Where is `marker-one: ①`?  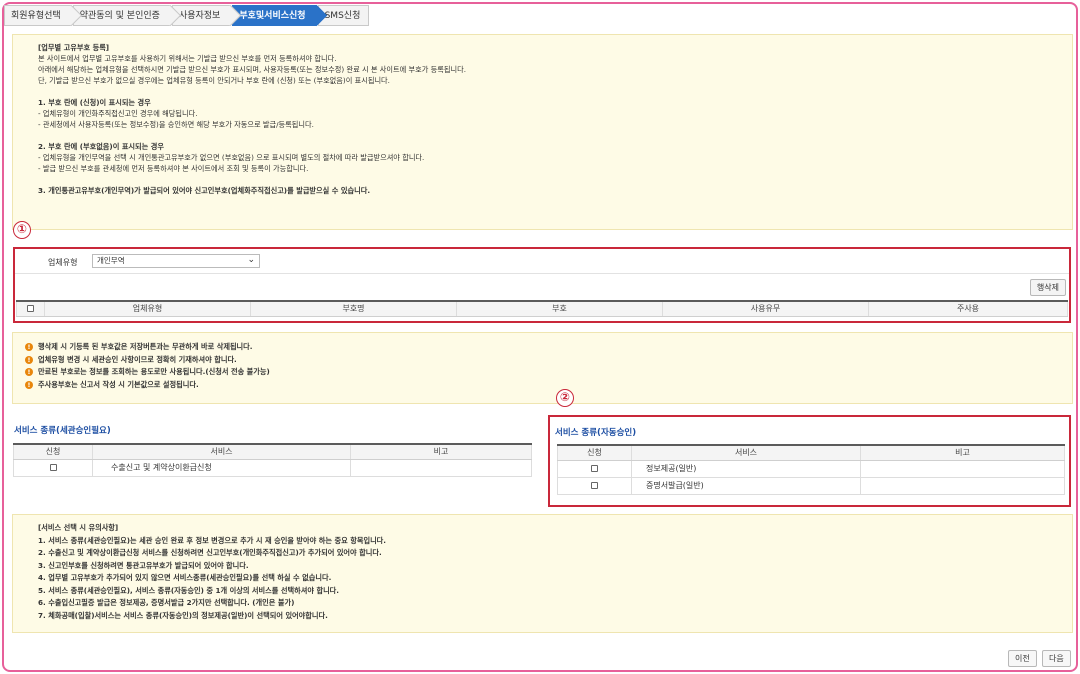
marker-one: ① is located at coordinates (22, 230).